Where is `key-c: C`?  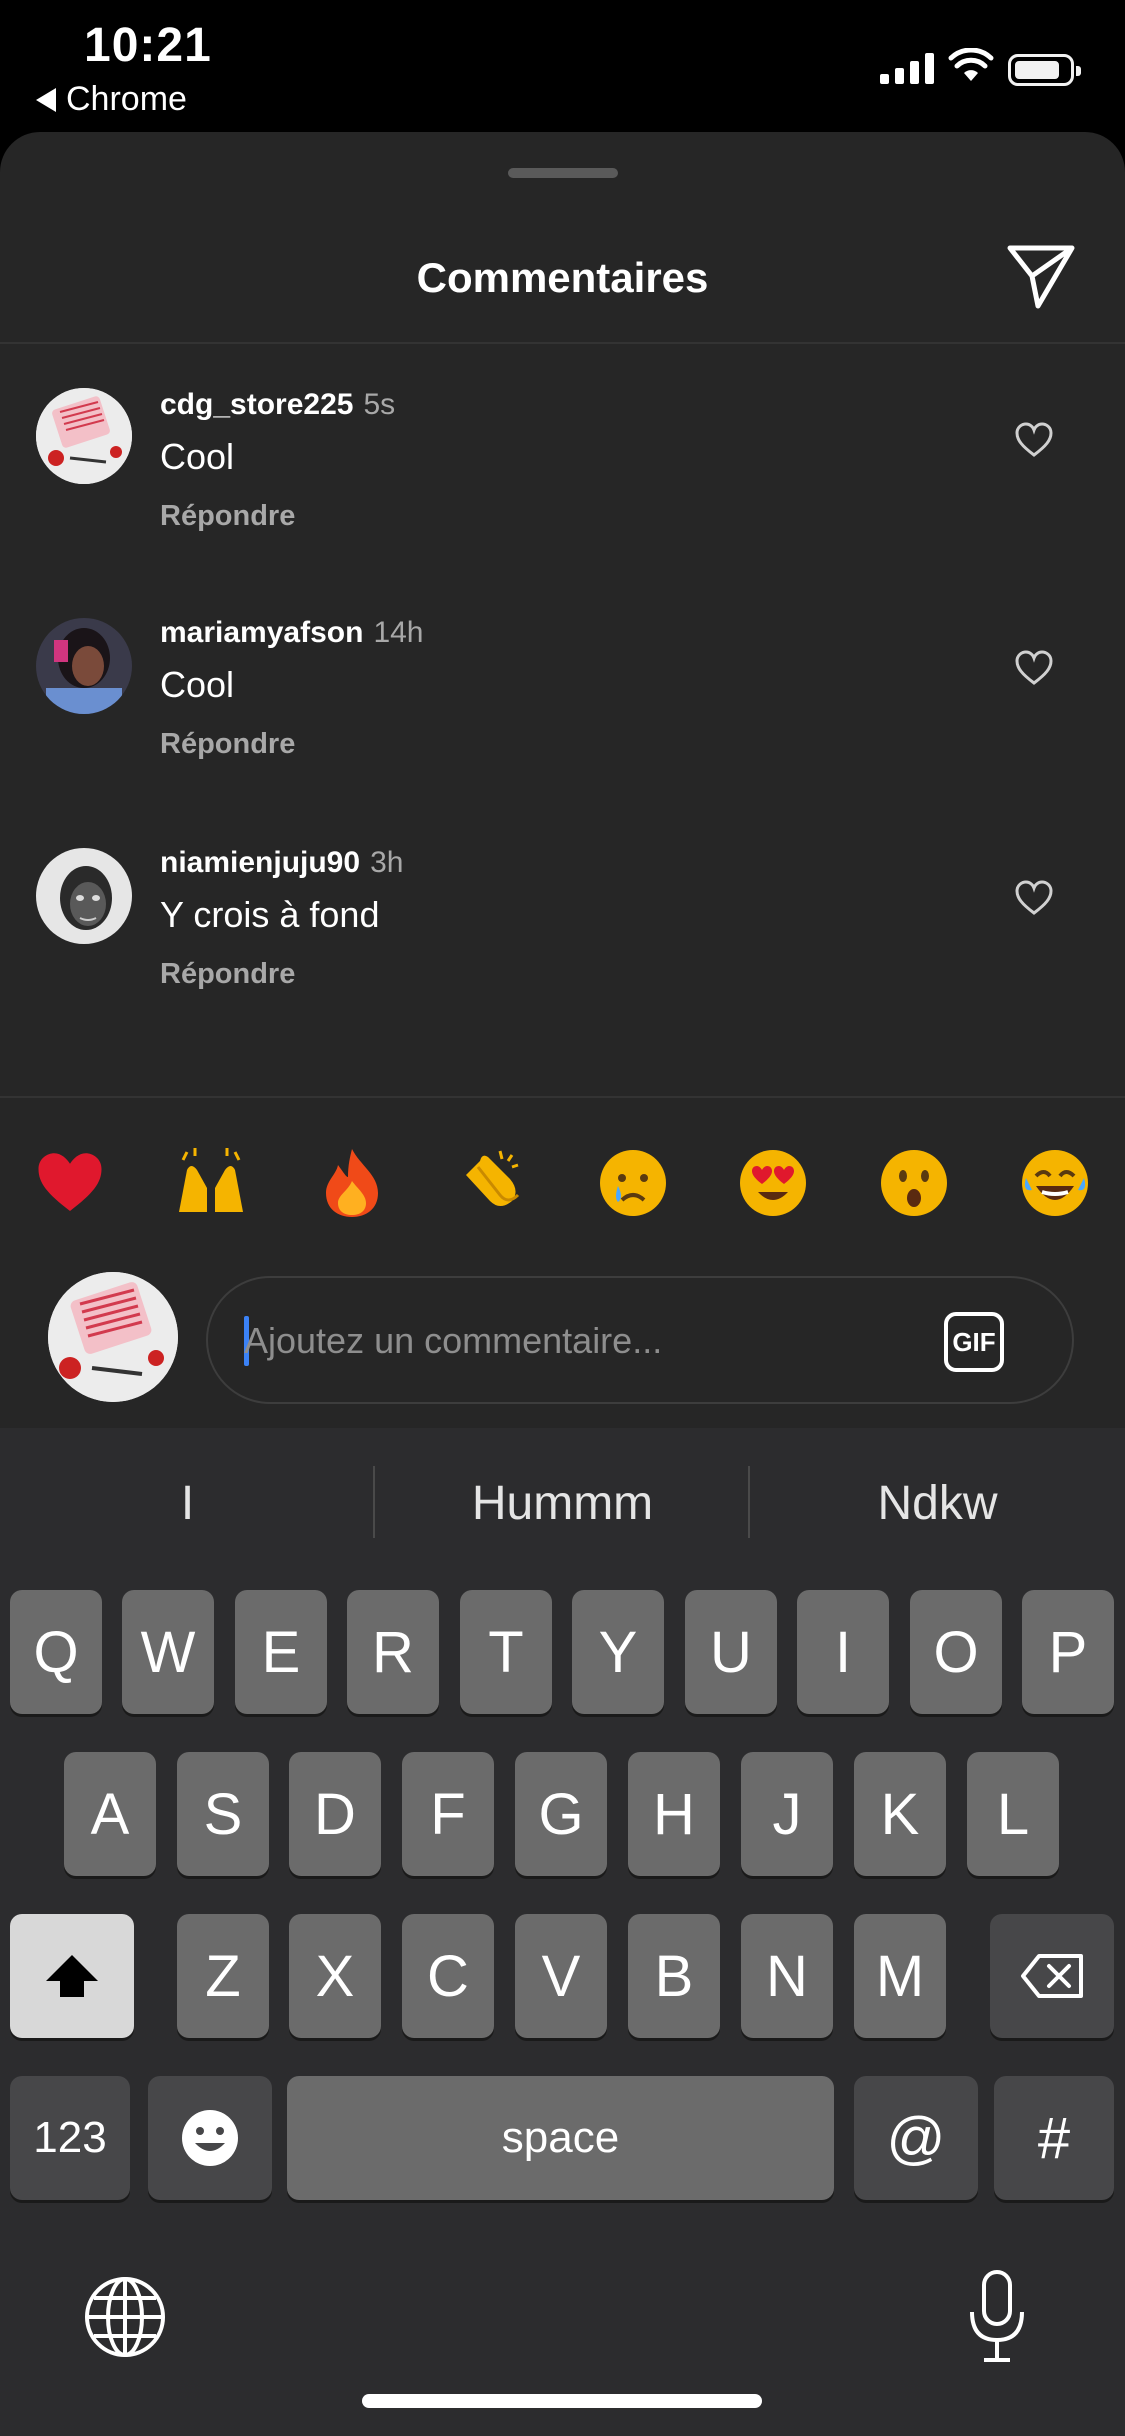
key-c: C is located at coordinates (448, 1976).